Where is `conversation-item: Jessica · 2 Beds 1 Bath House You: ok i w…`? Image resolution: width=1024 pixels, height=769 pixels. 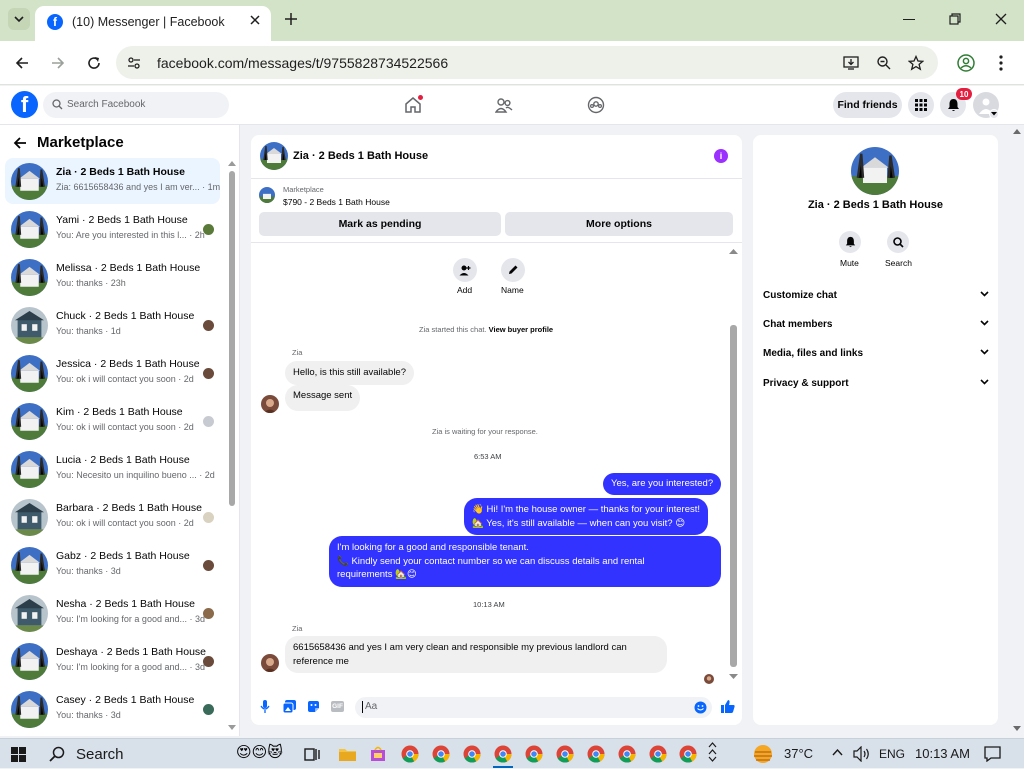
conversation-item: Jessica · 2 Beds 1 Bath House You: ok i w… is located at coordinates (112, 373).